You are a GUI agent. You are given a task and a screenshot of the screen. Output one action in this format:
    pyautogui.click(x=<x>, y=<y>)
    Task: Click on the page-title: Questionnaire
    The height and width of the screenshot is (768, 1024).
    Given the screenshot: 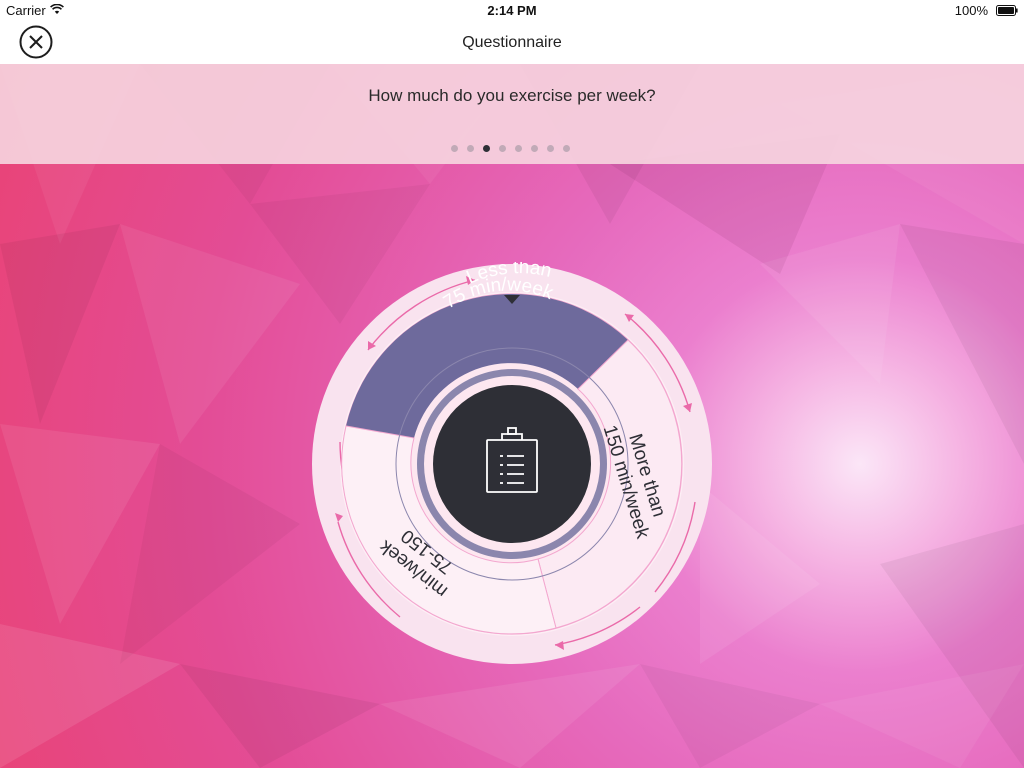 What is the action you would take?
    pyautogui.click(x=512, y=42)
    